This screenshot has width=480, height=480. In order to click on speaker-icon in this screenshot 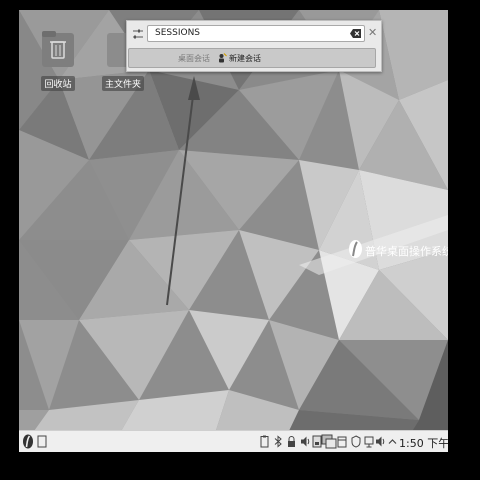, I will do `click(380, 441)`.